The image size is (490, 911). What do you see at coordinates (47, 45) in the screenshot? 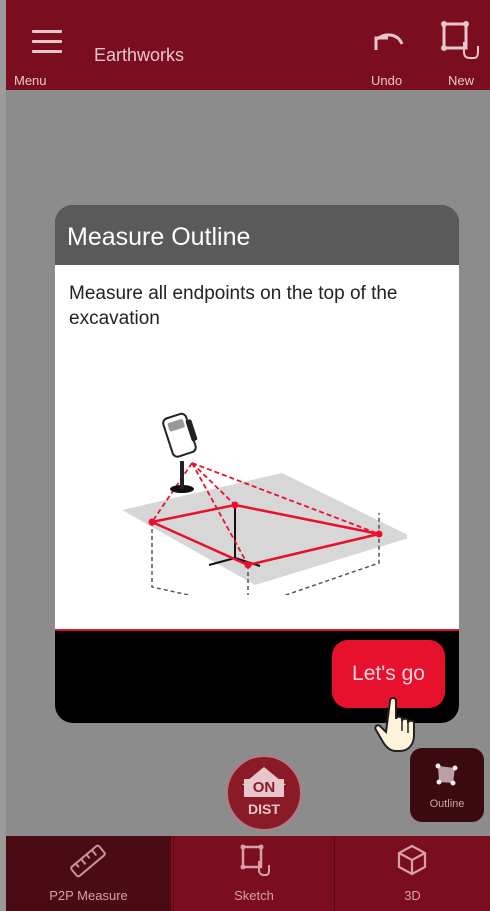
I see `hamburger-icon` at bounding box center [47, 45].